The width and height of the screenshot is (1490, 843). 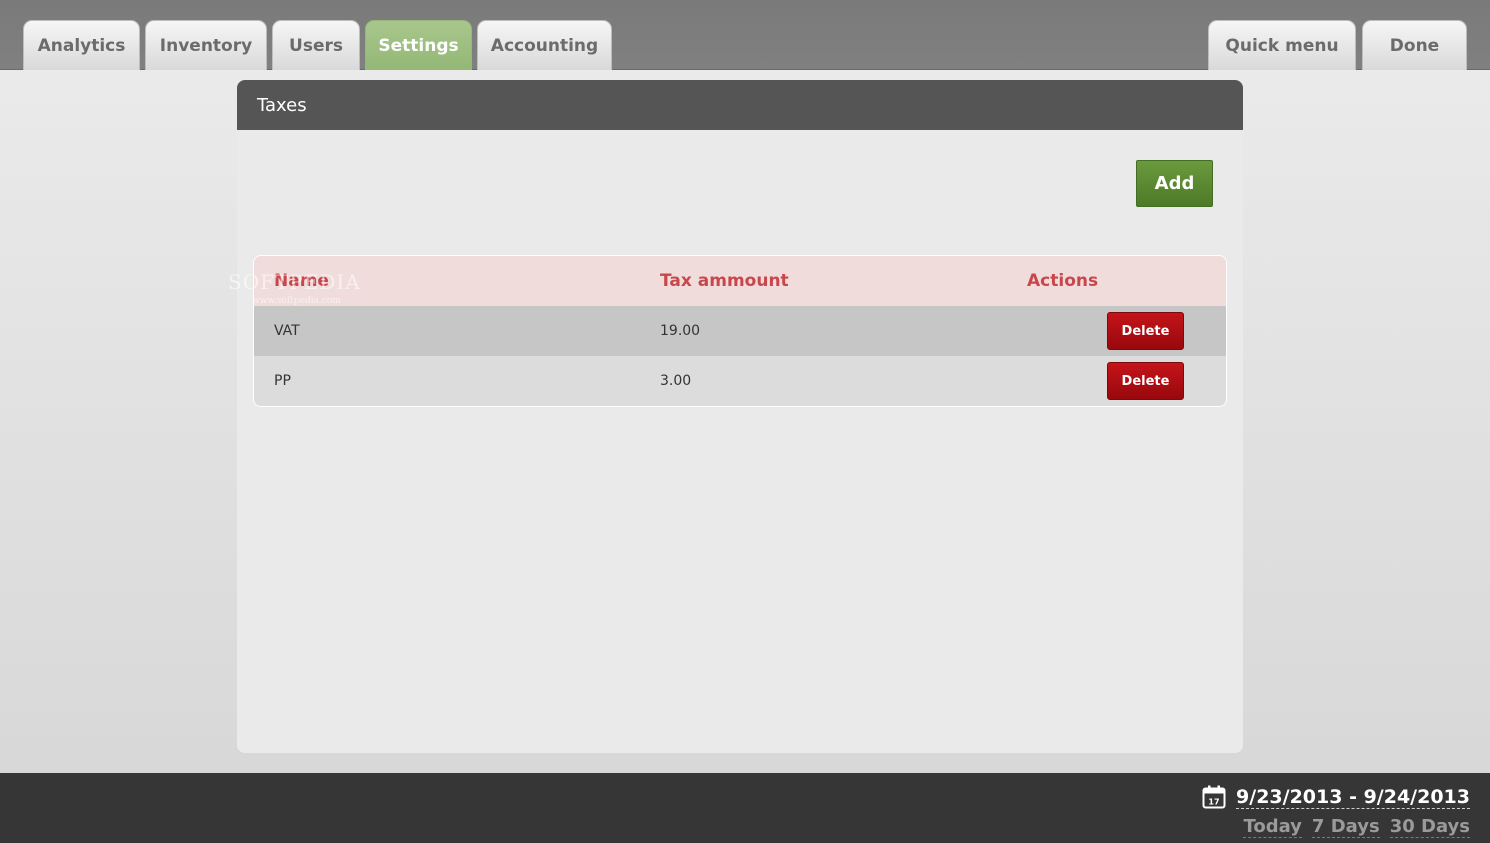 What do you see at coordinates (282, 381) in the screenshot?
I see `row-name: PP` at bounding box center [282, 381].